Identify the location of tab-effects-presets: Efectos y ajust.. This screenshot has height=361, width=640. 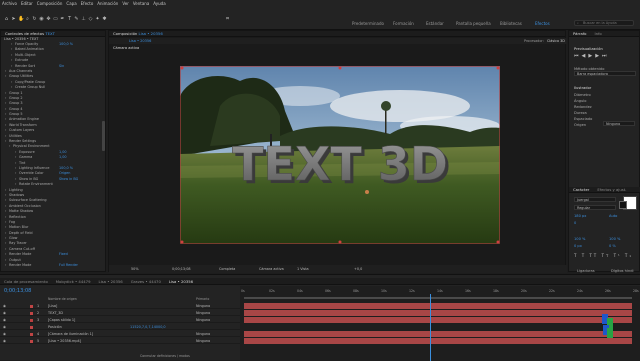
(611, 189).